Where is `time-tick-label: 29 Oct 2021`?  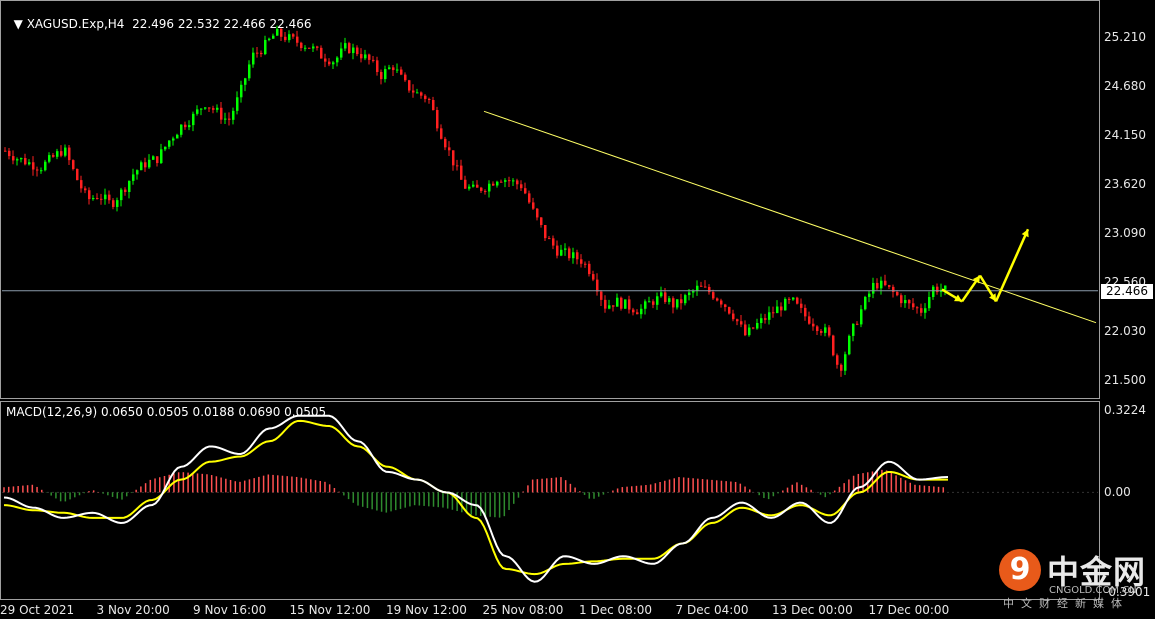
time-tick-label: 29 Oct 2021 is located at coordinates (37, 610).